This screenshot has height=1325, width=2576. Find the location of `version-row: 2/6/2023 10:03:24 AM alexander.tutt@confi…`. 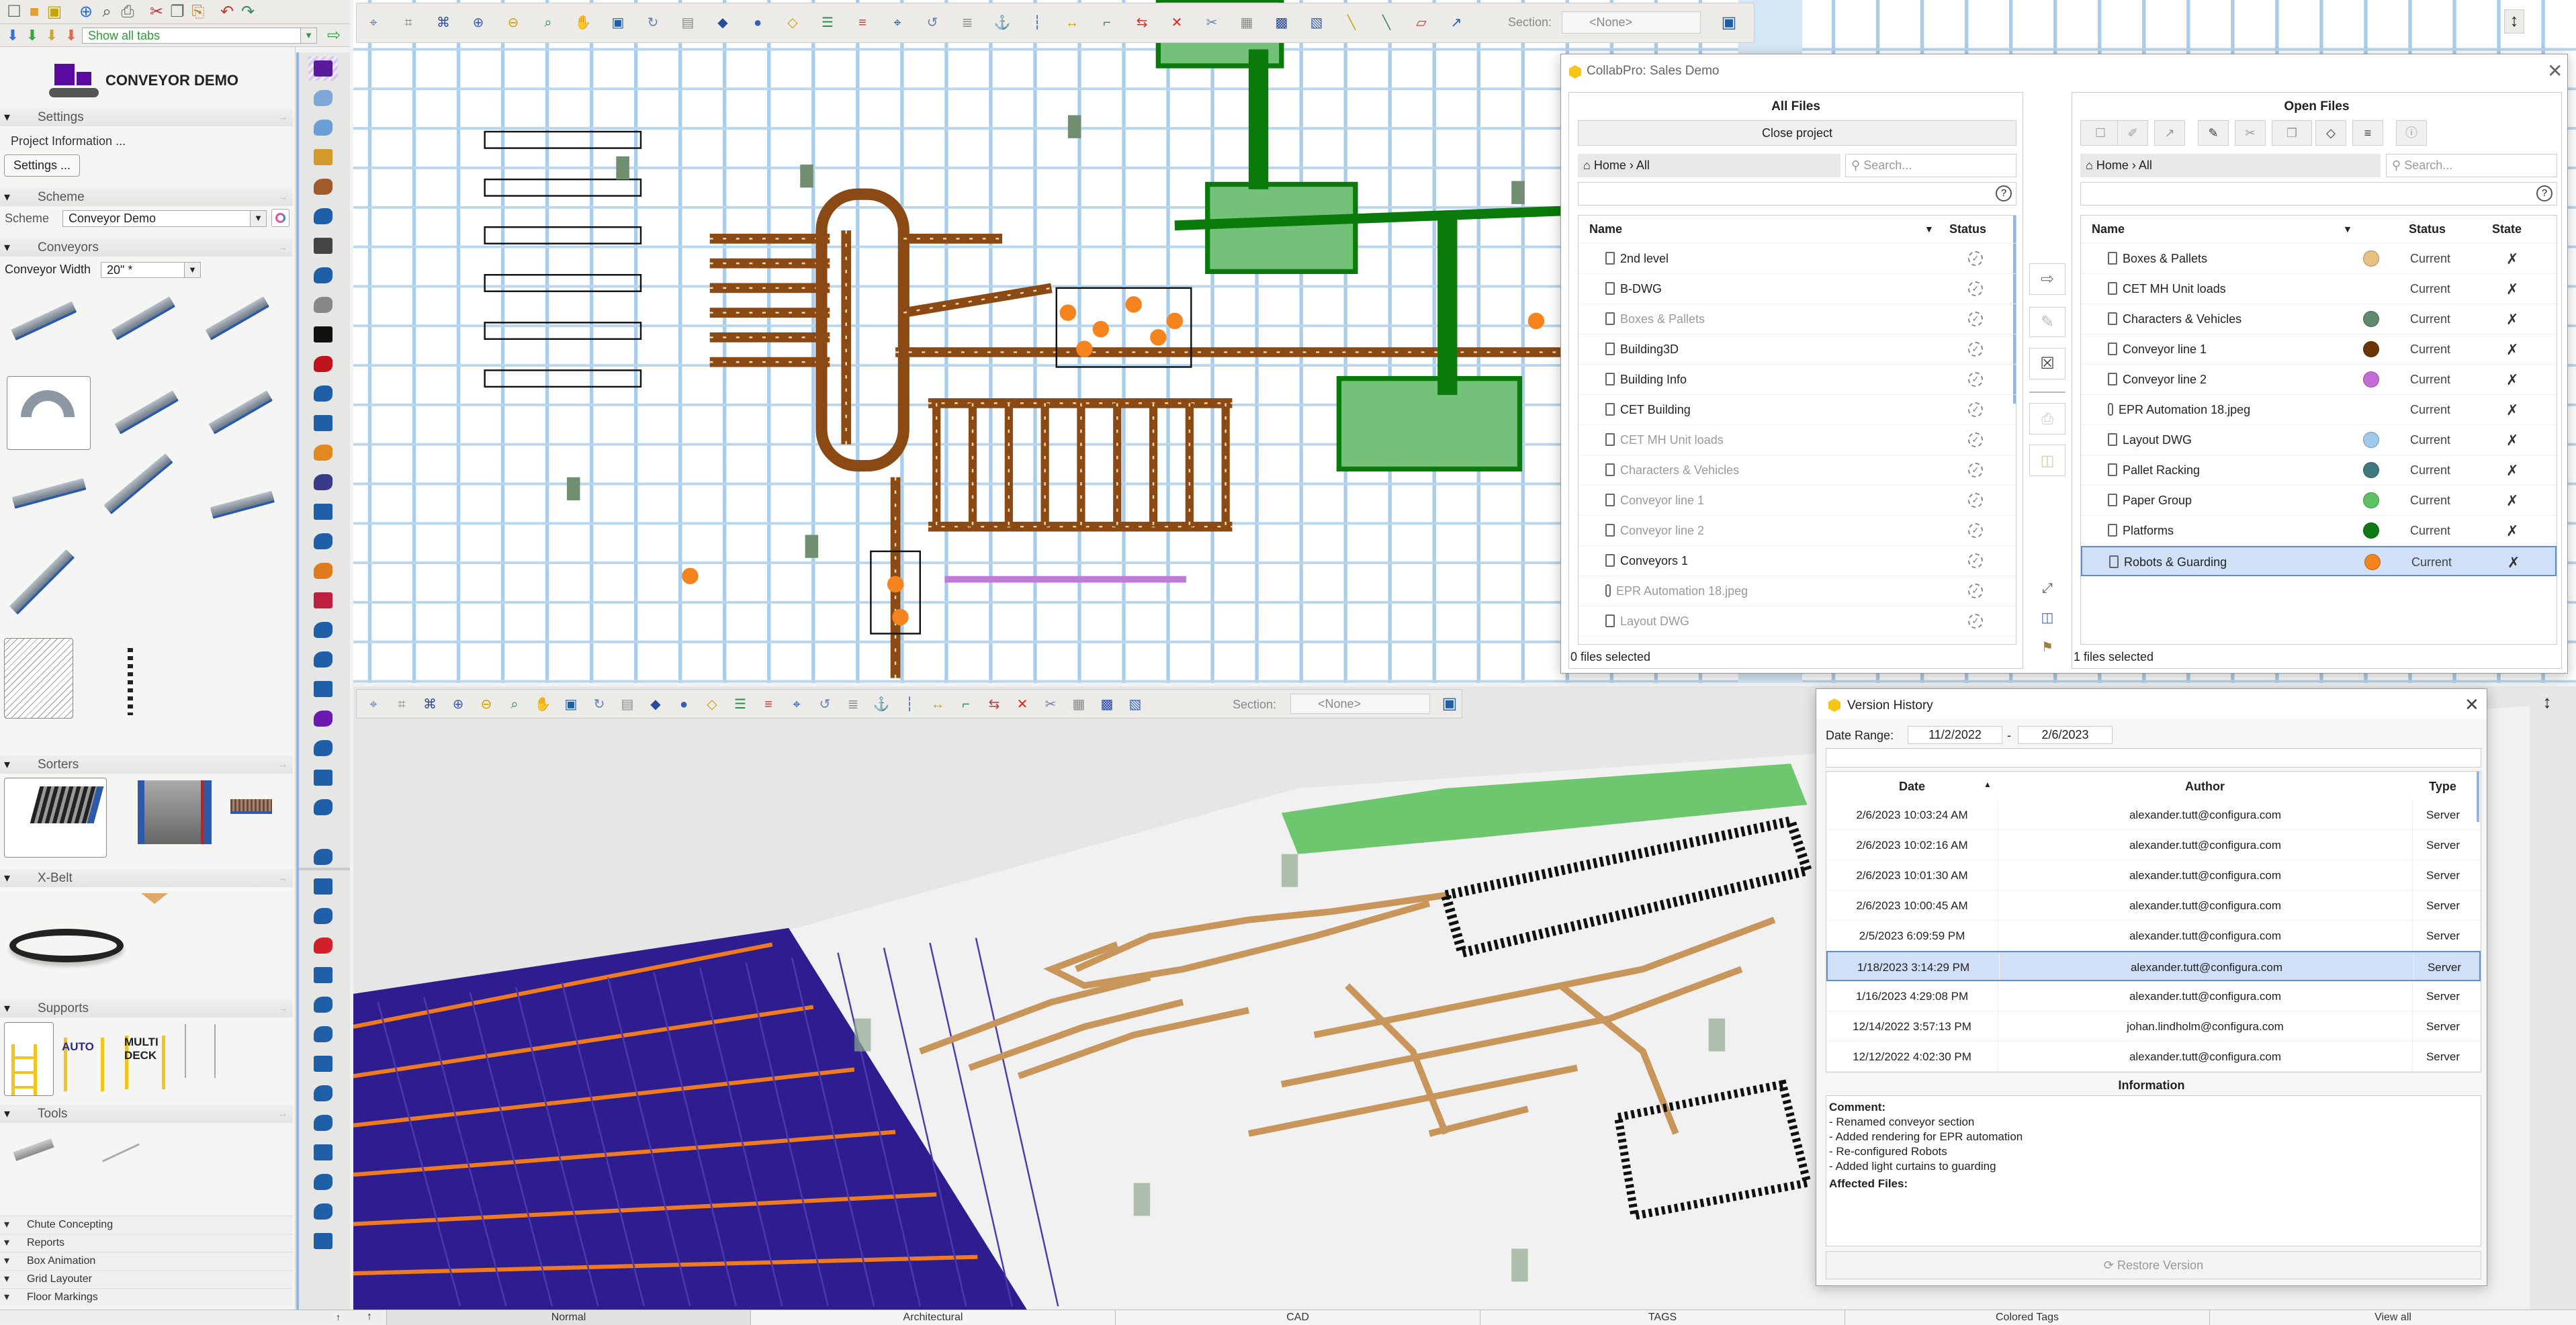

version-row: 2/6/2023 10:03:24 AM alexander.tutt@confi… is located at coordinates (2154, 815).